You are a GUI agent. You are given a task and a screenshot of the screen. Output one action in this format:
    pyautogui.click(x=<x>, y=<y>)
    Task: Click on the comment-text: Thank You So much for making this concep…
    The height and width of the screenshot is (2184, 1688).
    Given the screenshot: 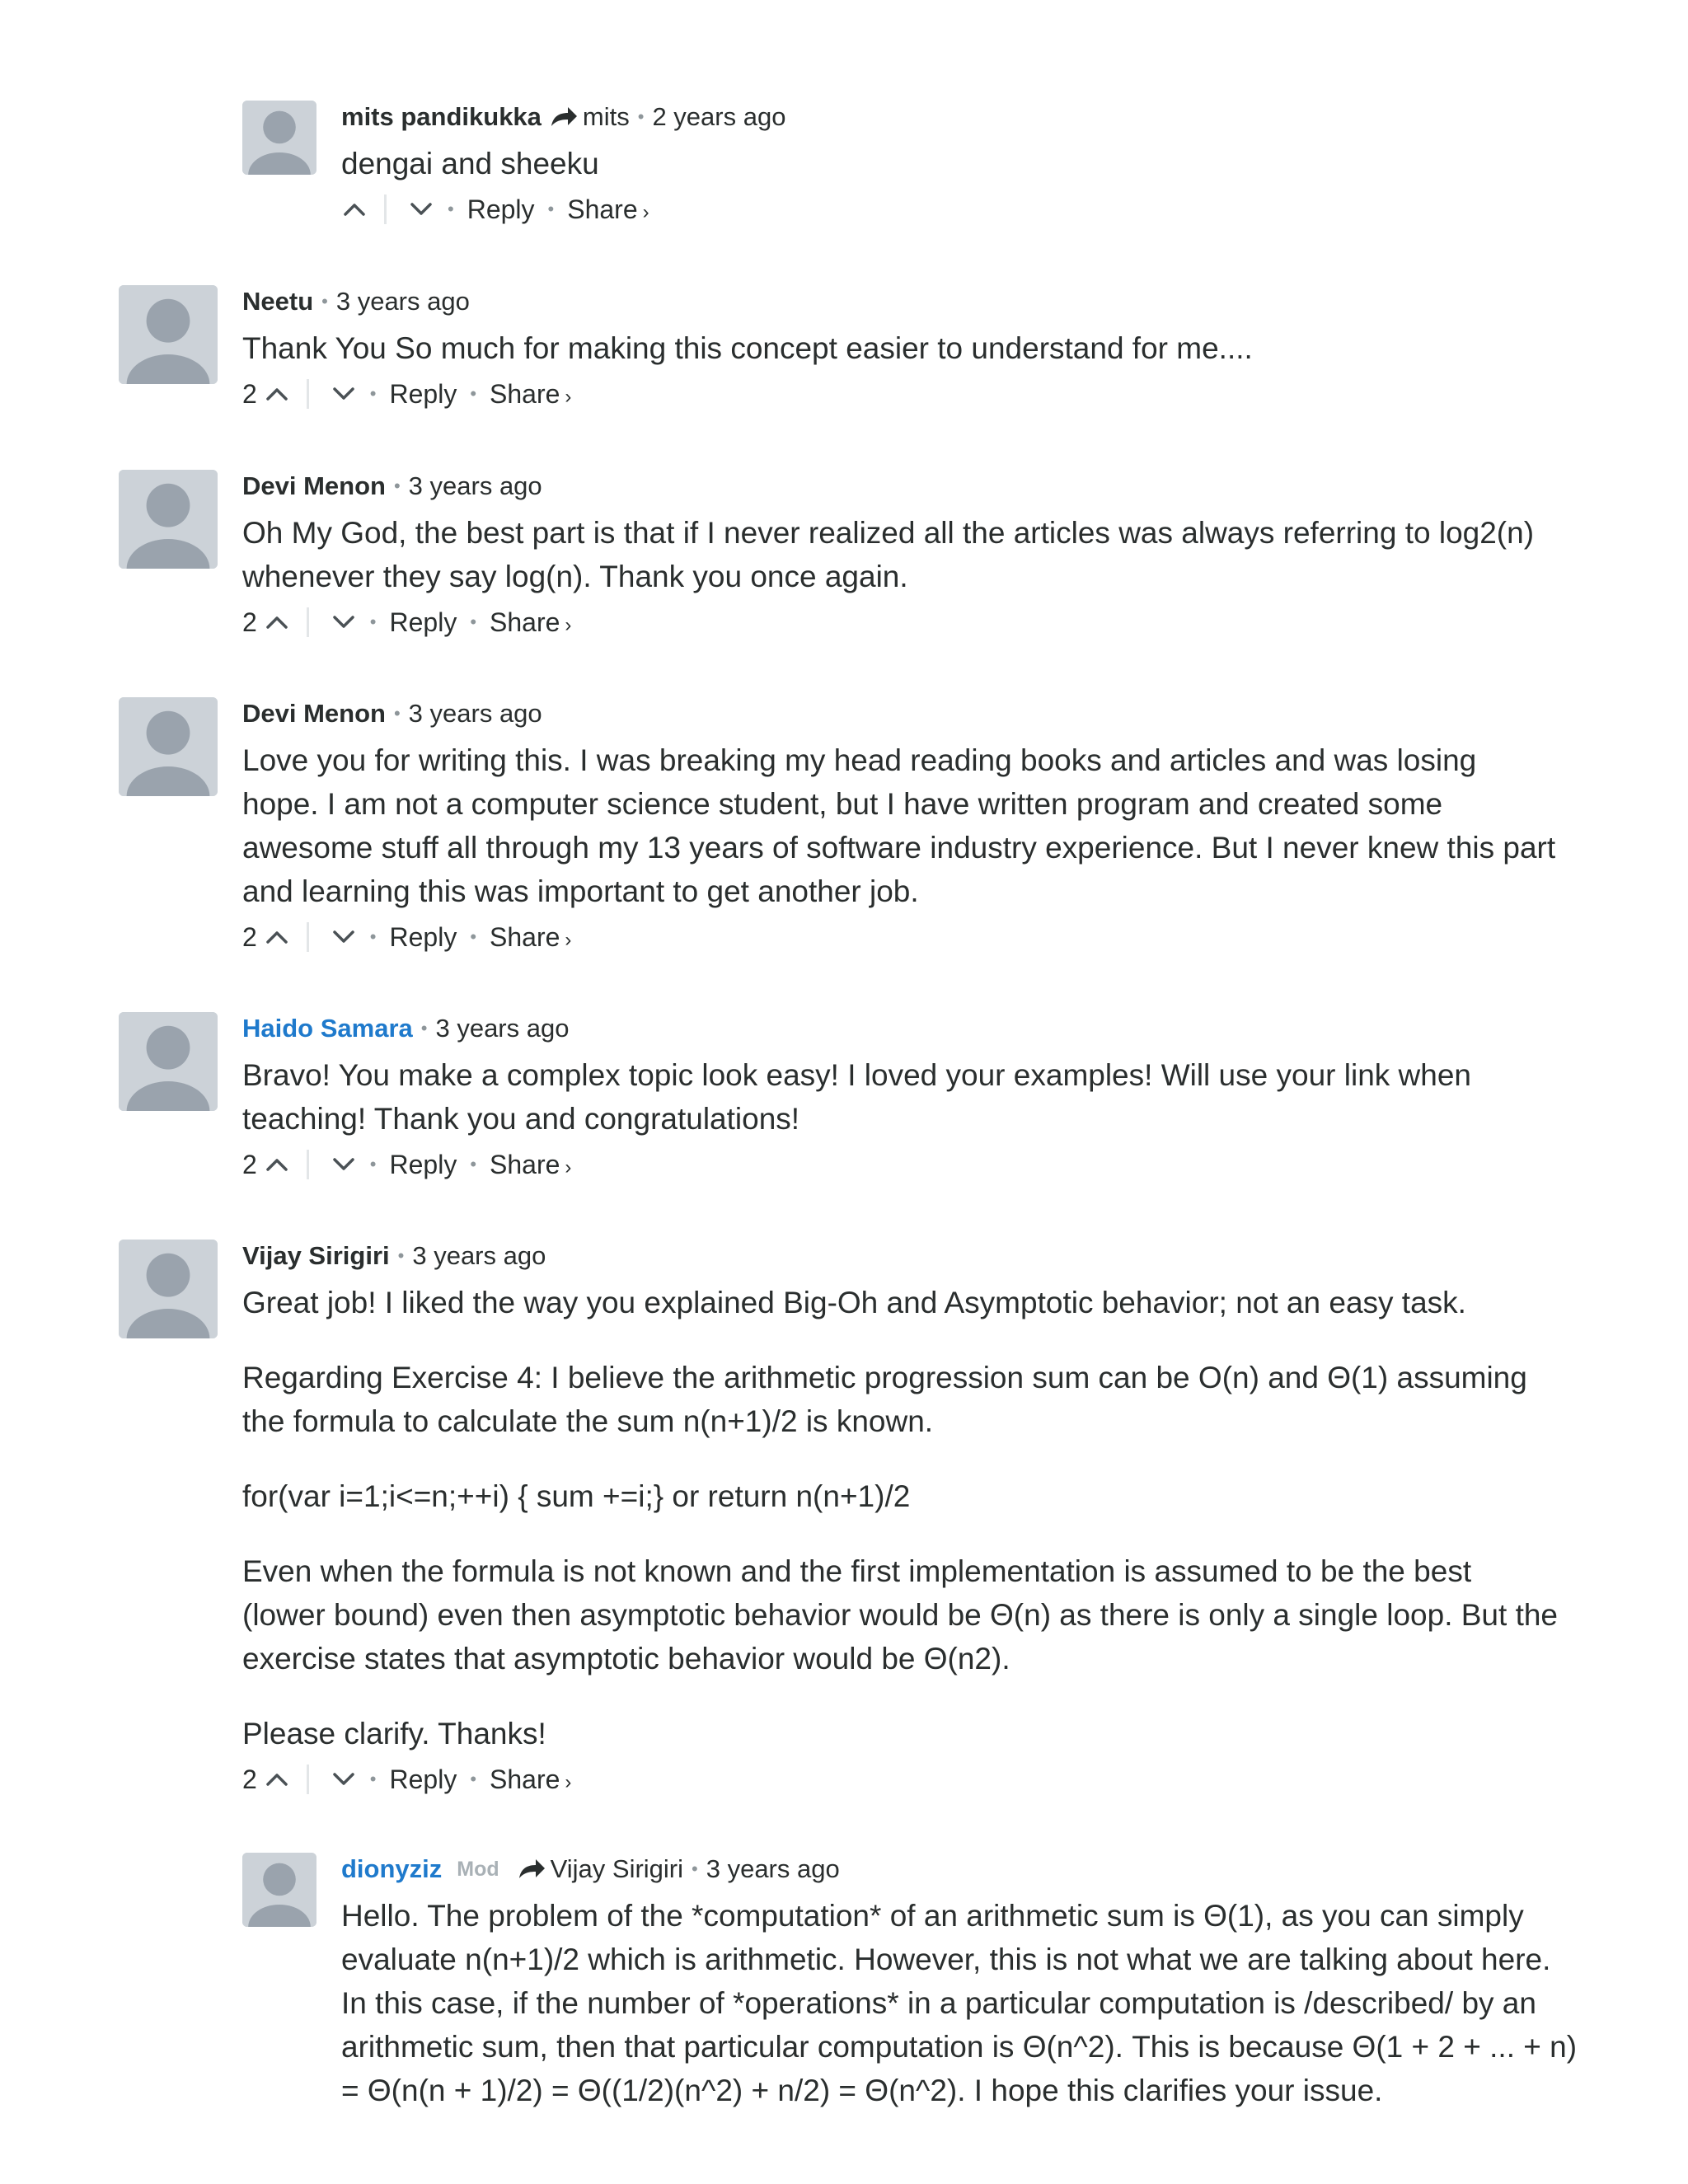 What is the action you would take?
    pyautogui.click(x=902, y=348)
    